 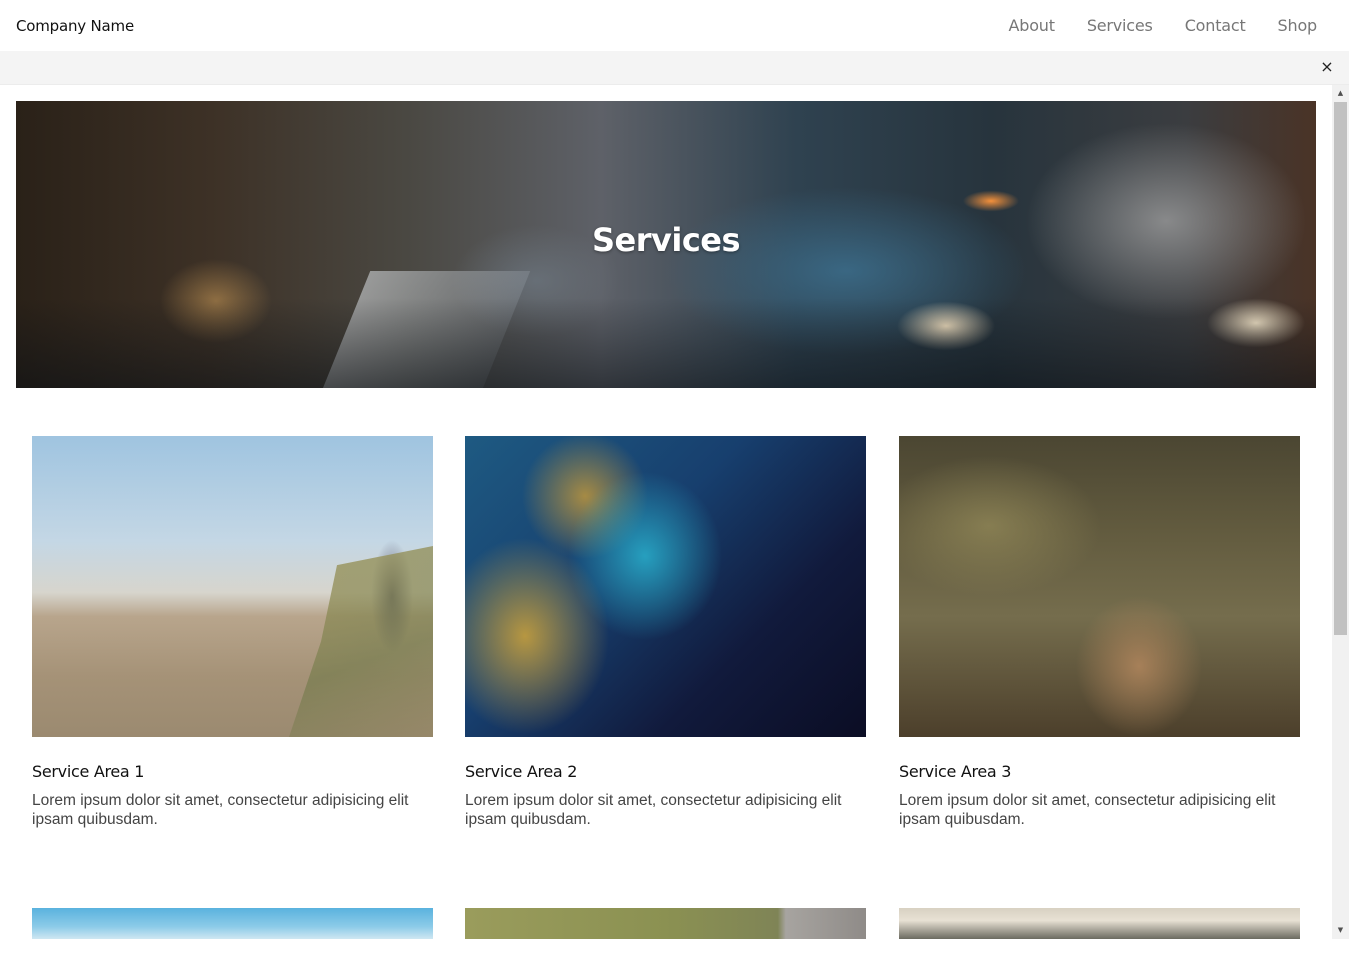 I want to click on nav-link-services: Services, so click(x=1120, y=25).